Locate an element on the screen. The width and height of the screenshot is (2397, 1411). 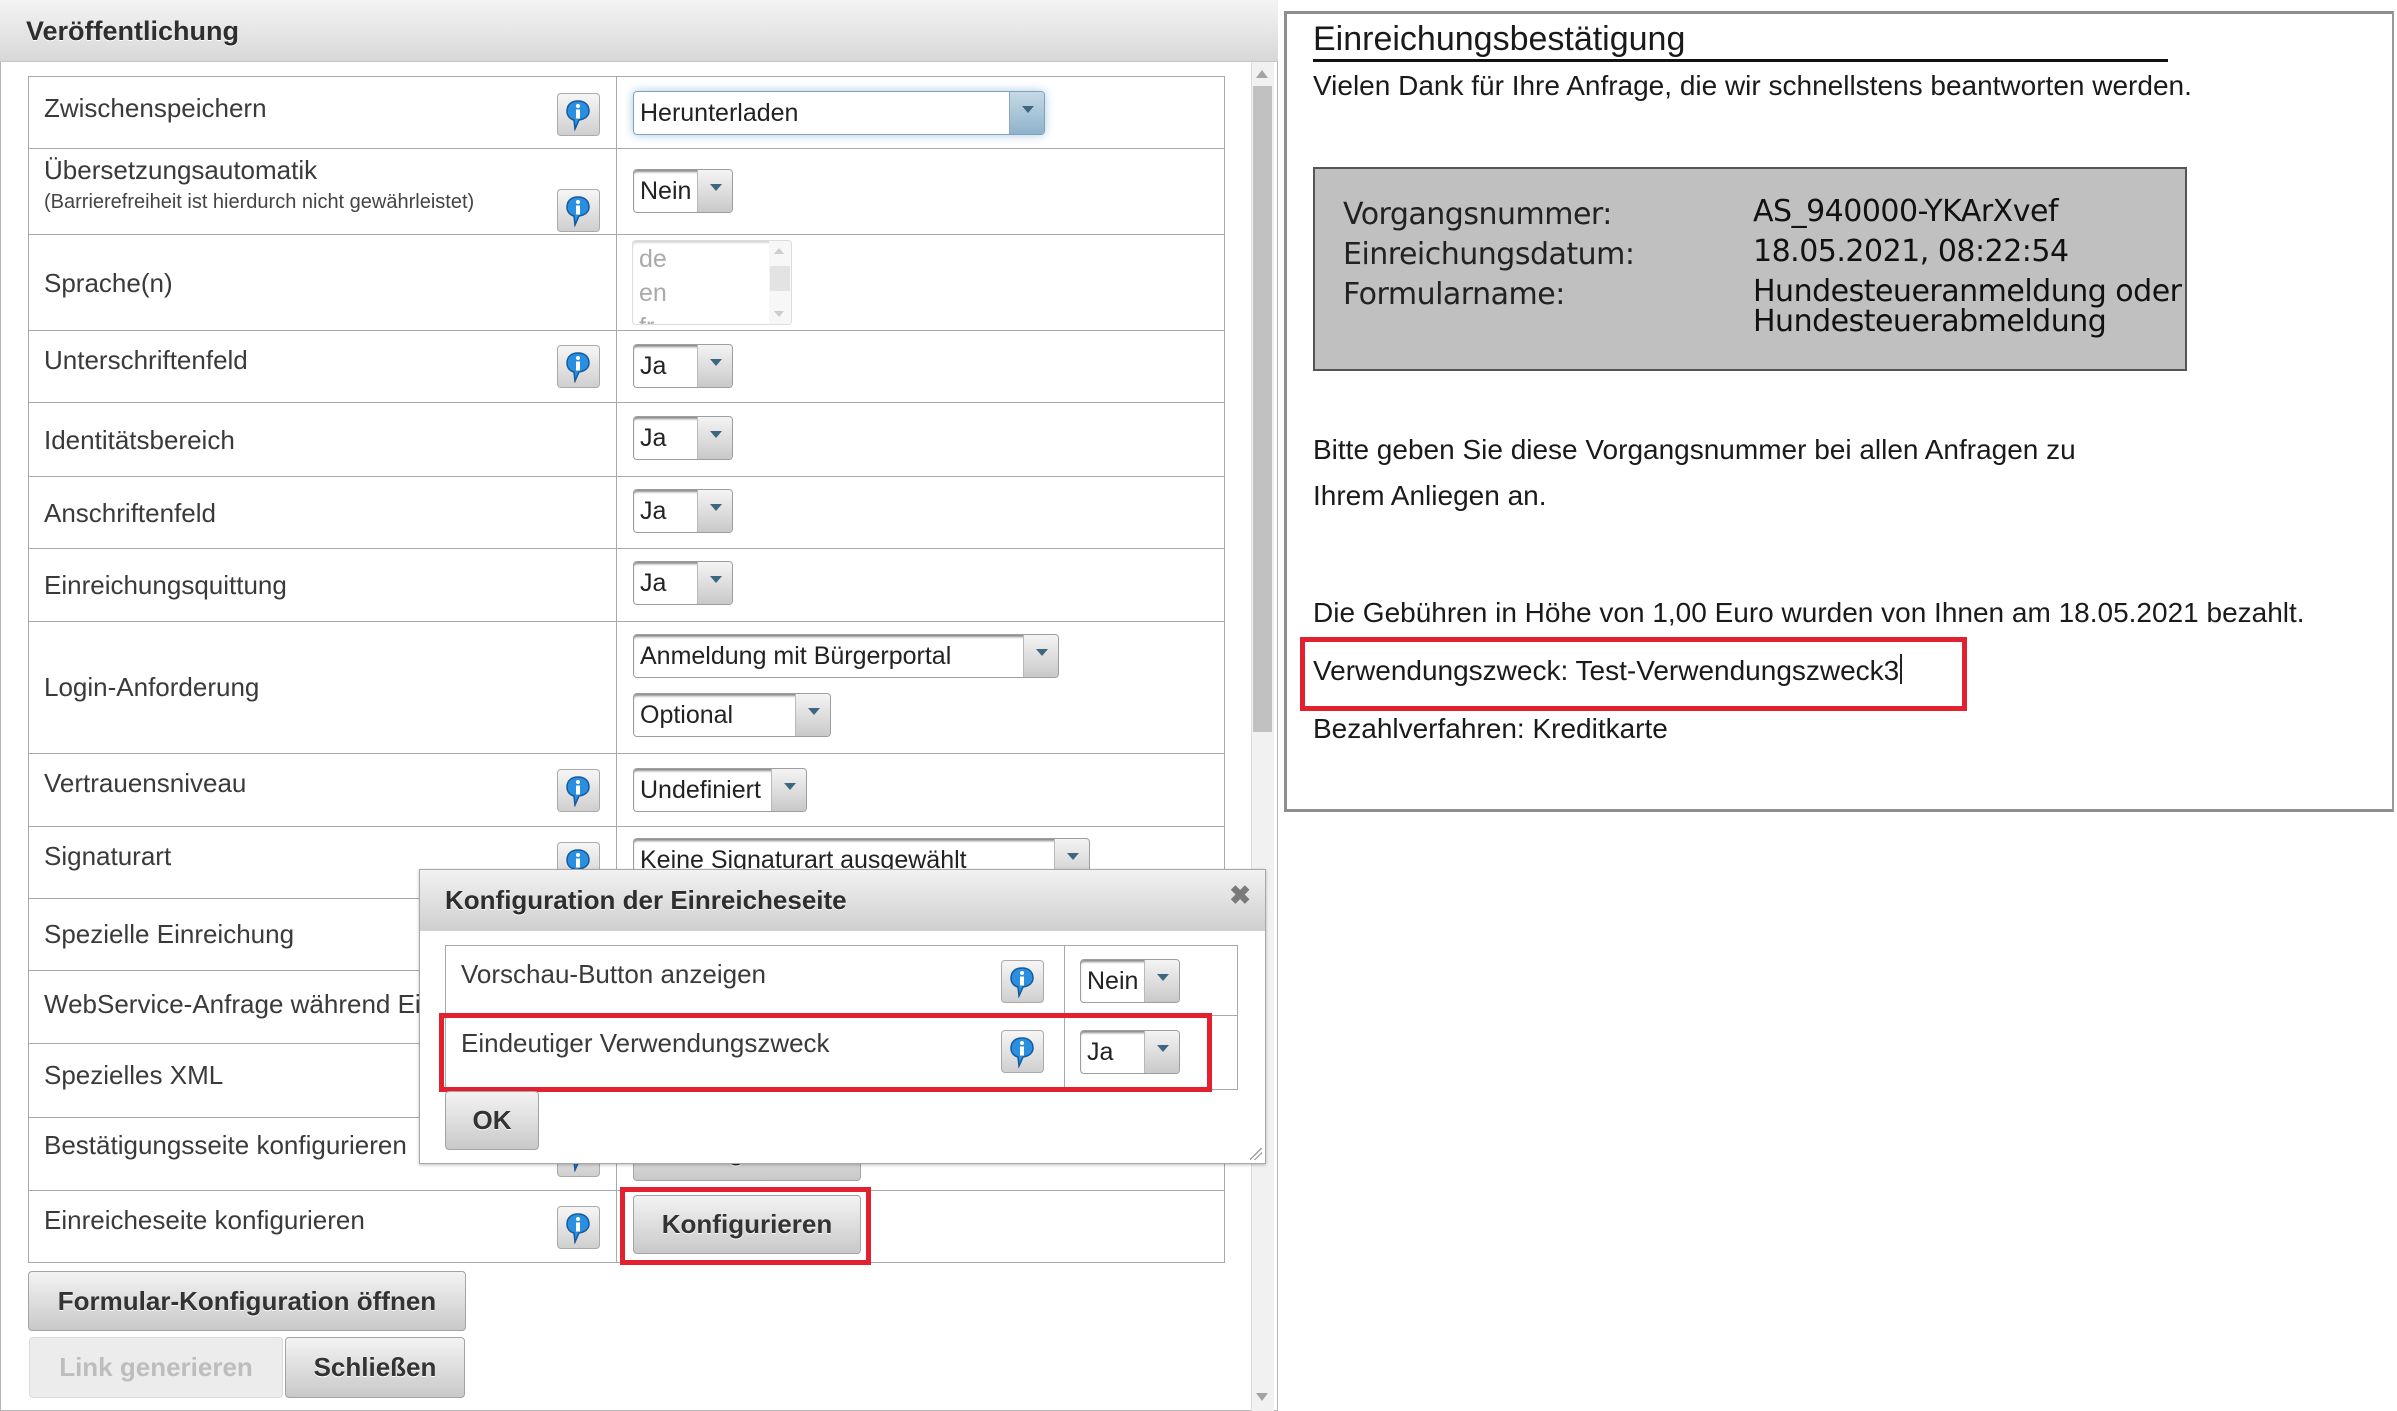
row-label: Einreichungsquittung is located at coordinates (165, 585).